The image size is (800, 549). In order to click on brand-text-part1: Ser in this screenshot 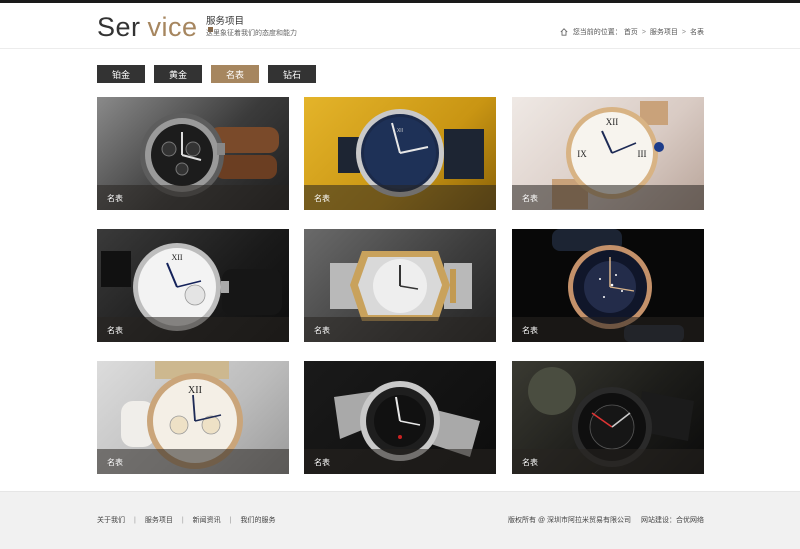, I will do `click(119, 26)`.